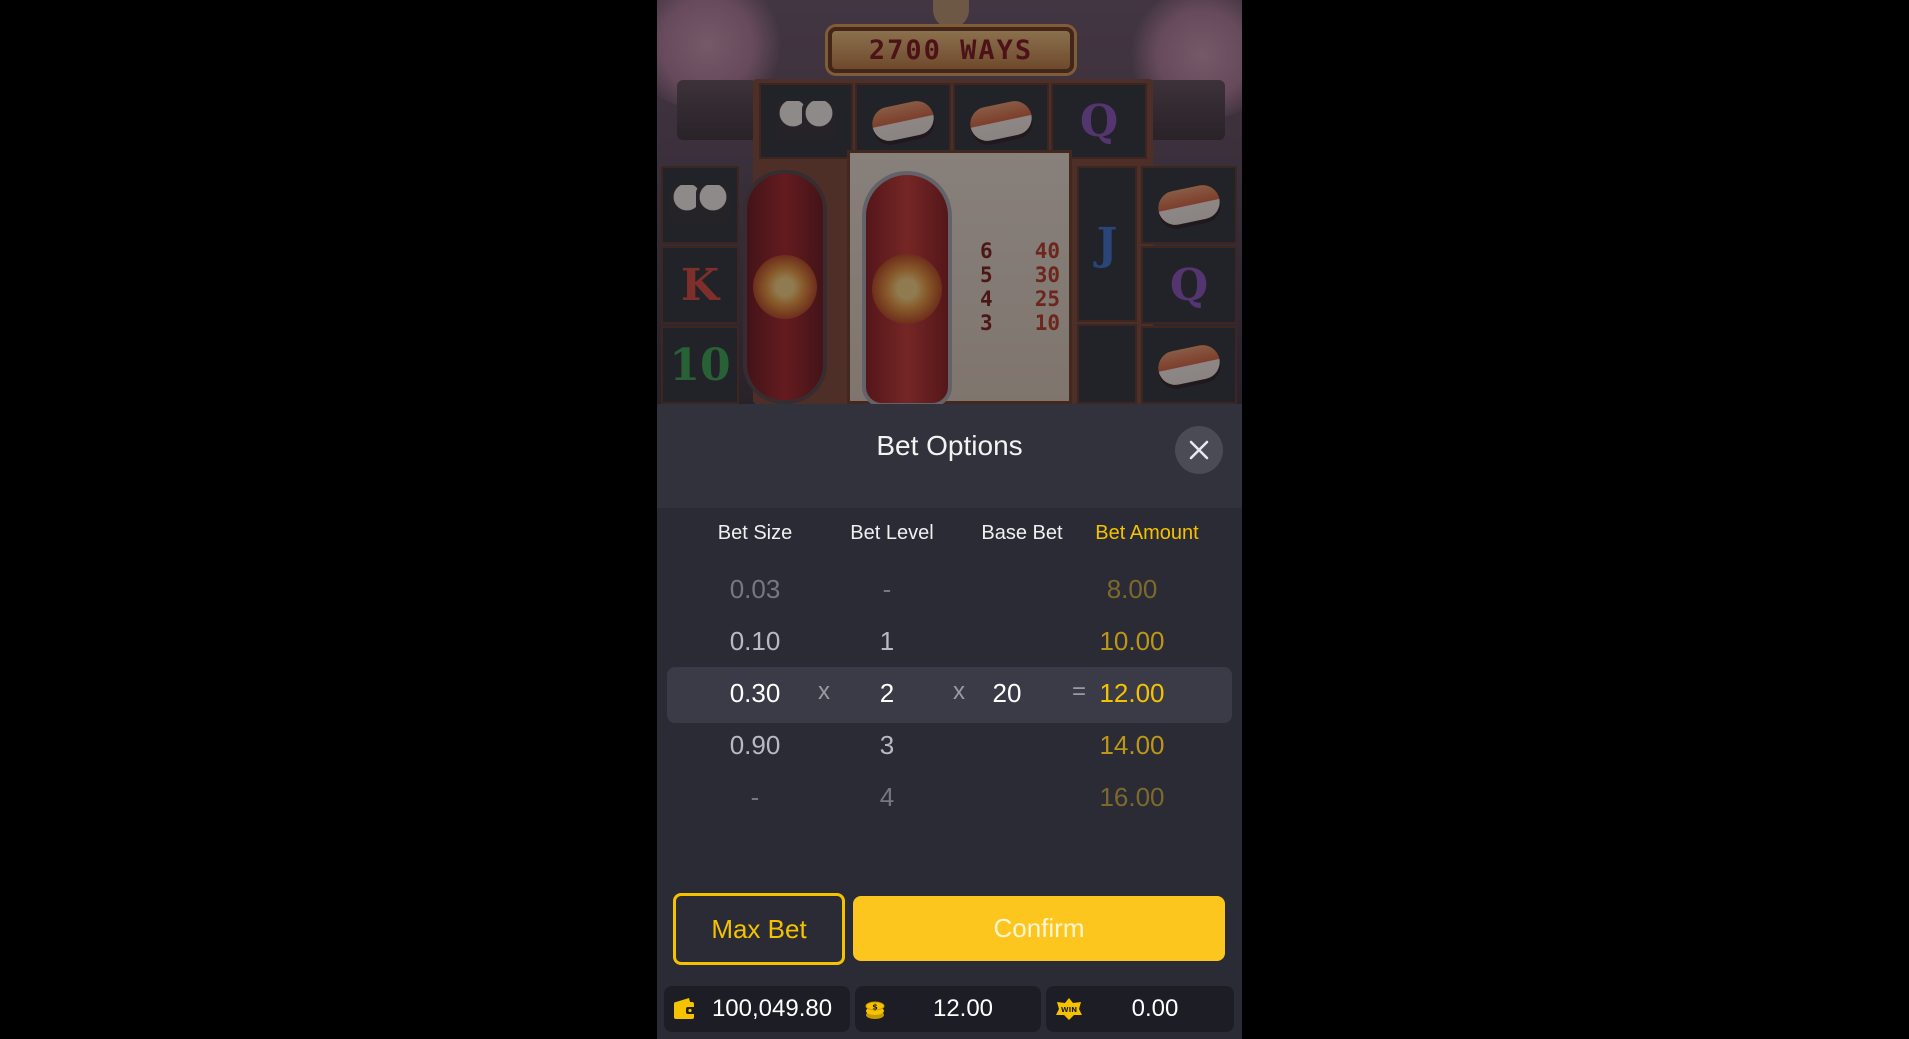  Describe the element at coordinates (887, 745) in the screenshot. I see `bet-level-option: 3` at that location.